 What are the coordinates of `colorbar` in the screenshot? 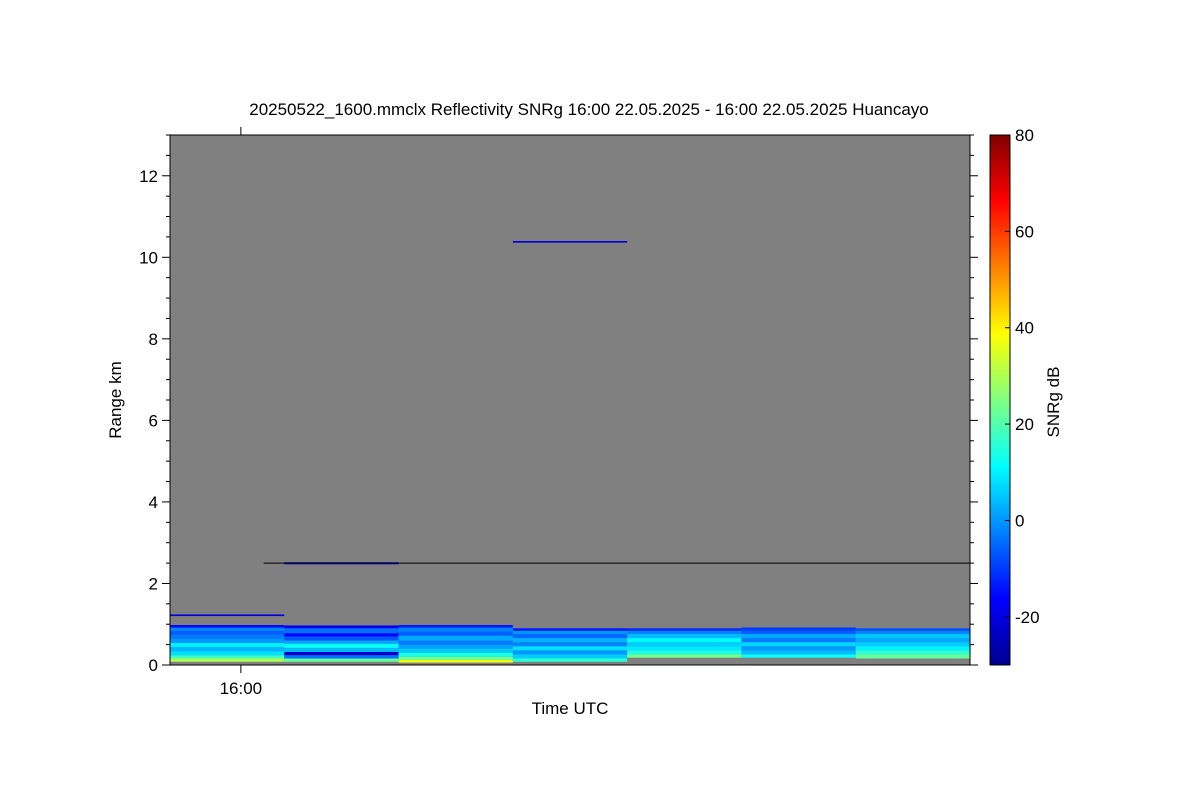 It's located at (1000, 400).